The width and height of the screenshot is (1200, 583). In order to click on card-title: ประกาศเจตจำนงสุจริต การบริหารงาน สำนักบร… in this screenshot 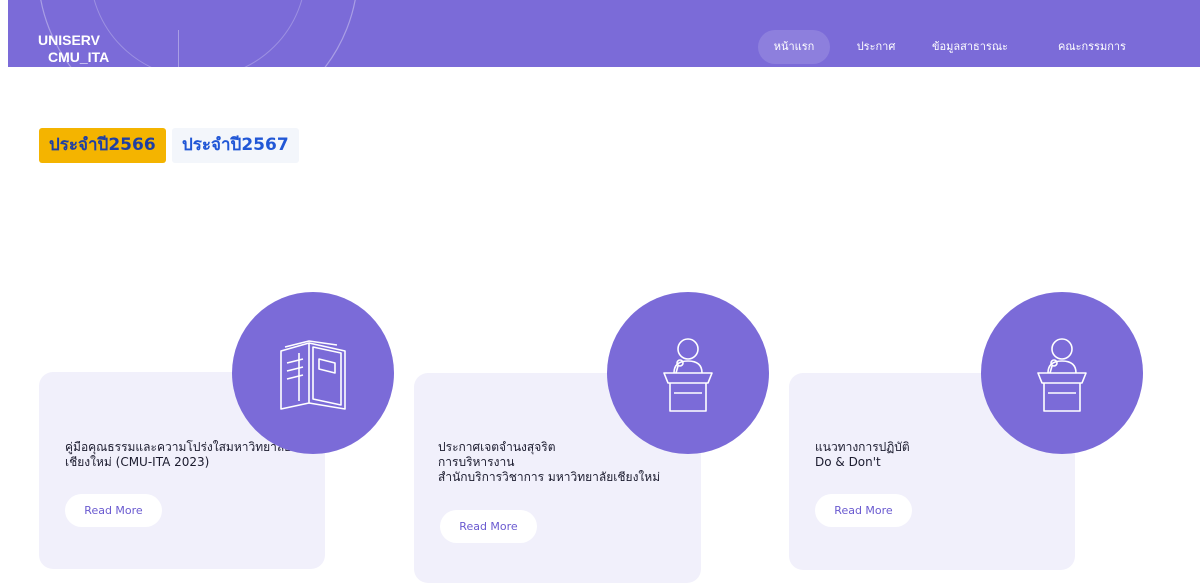, I will do `click(549, 462)`.